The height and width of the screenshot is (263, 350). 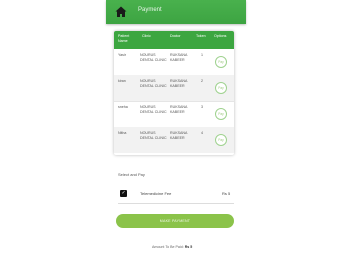 I want to click on amount-to-pay: Amount To Be Paid: Rs 5, so click(x=172, y=247).